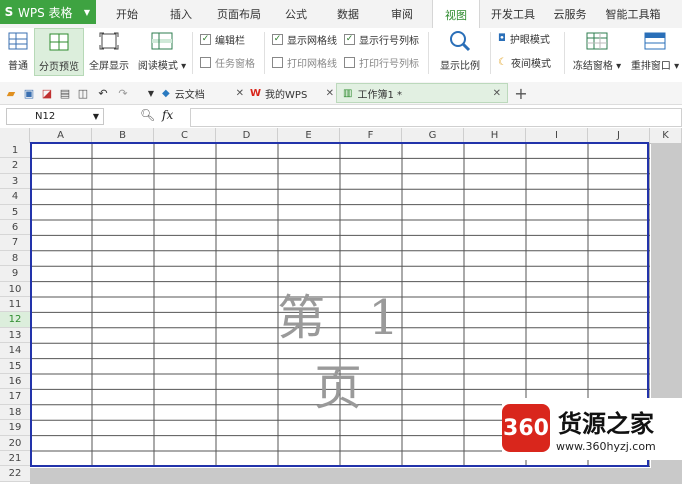  What do you see at coordinates (15, 459) in the screenshot?
I see `row-header: 21` at bounding box center [15, 459].